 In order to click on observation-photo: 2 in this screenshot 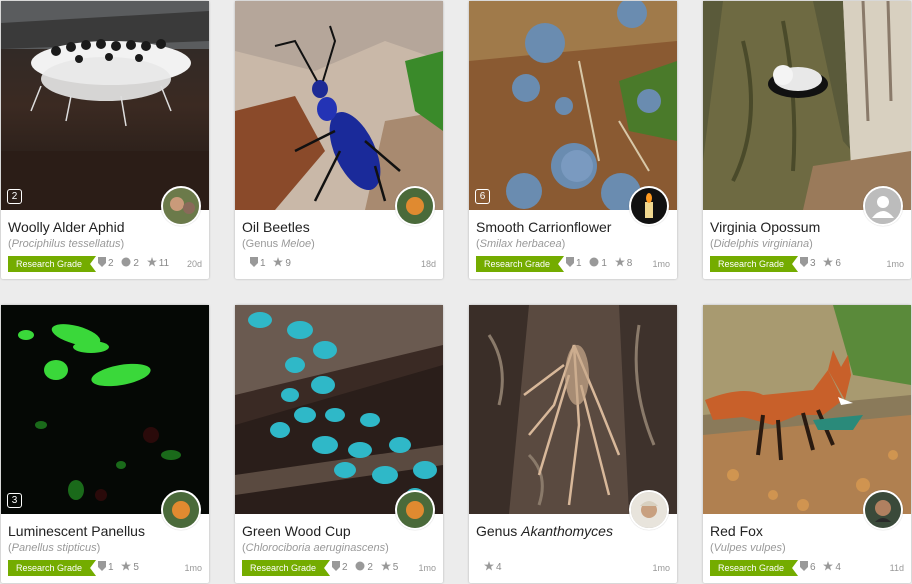, I will do `click(105, 105)`.